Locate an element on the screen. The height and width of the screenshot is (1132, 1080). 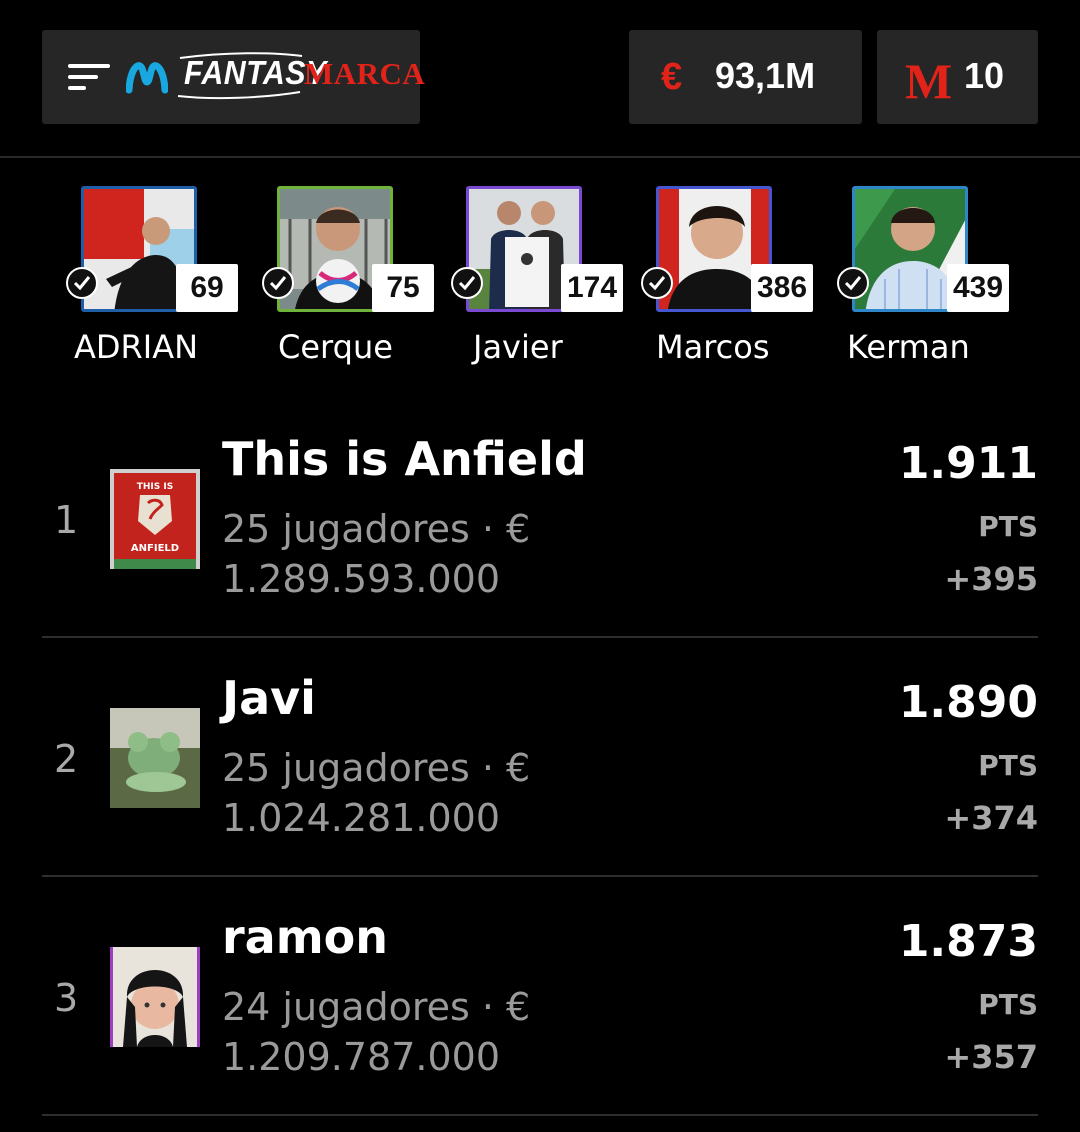
team-avatar: THIS IS ANFIELD is located at coordinates (155, 519).